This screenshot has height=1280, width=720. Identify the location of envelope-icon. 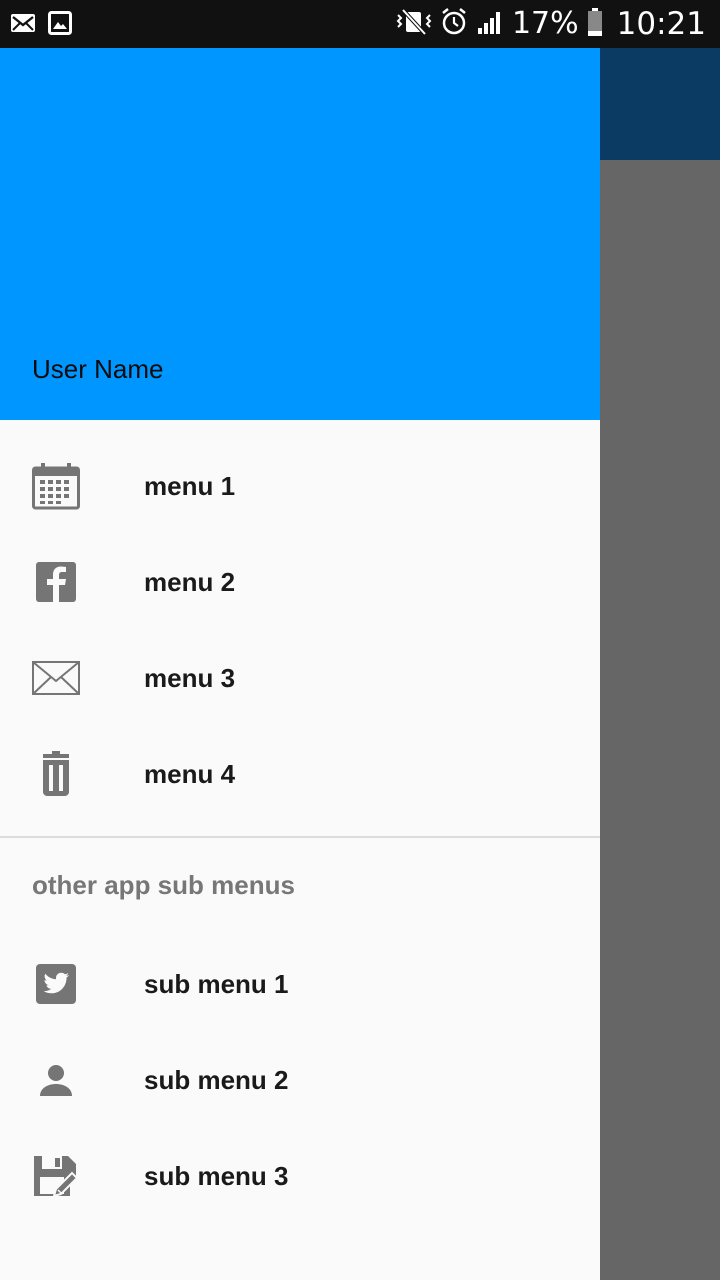
(56, 678).